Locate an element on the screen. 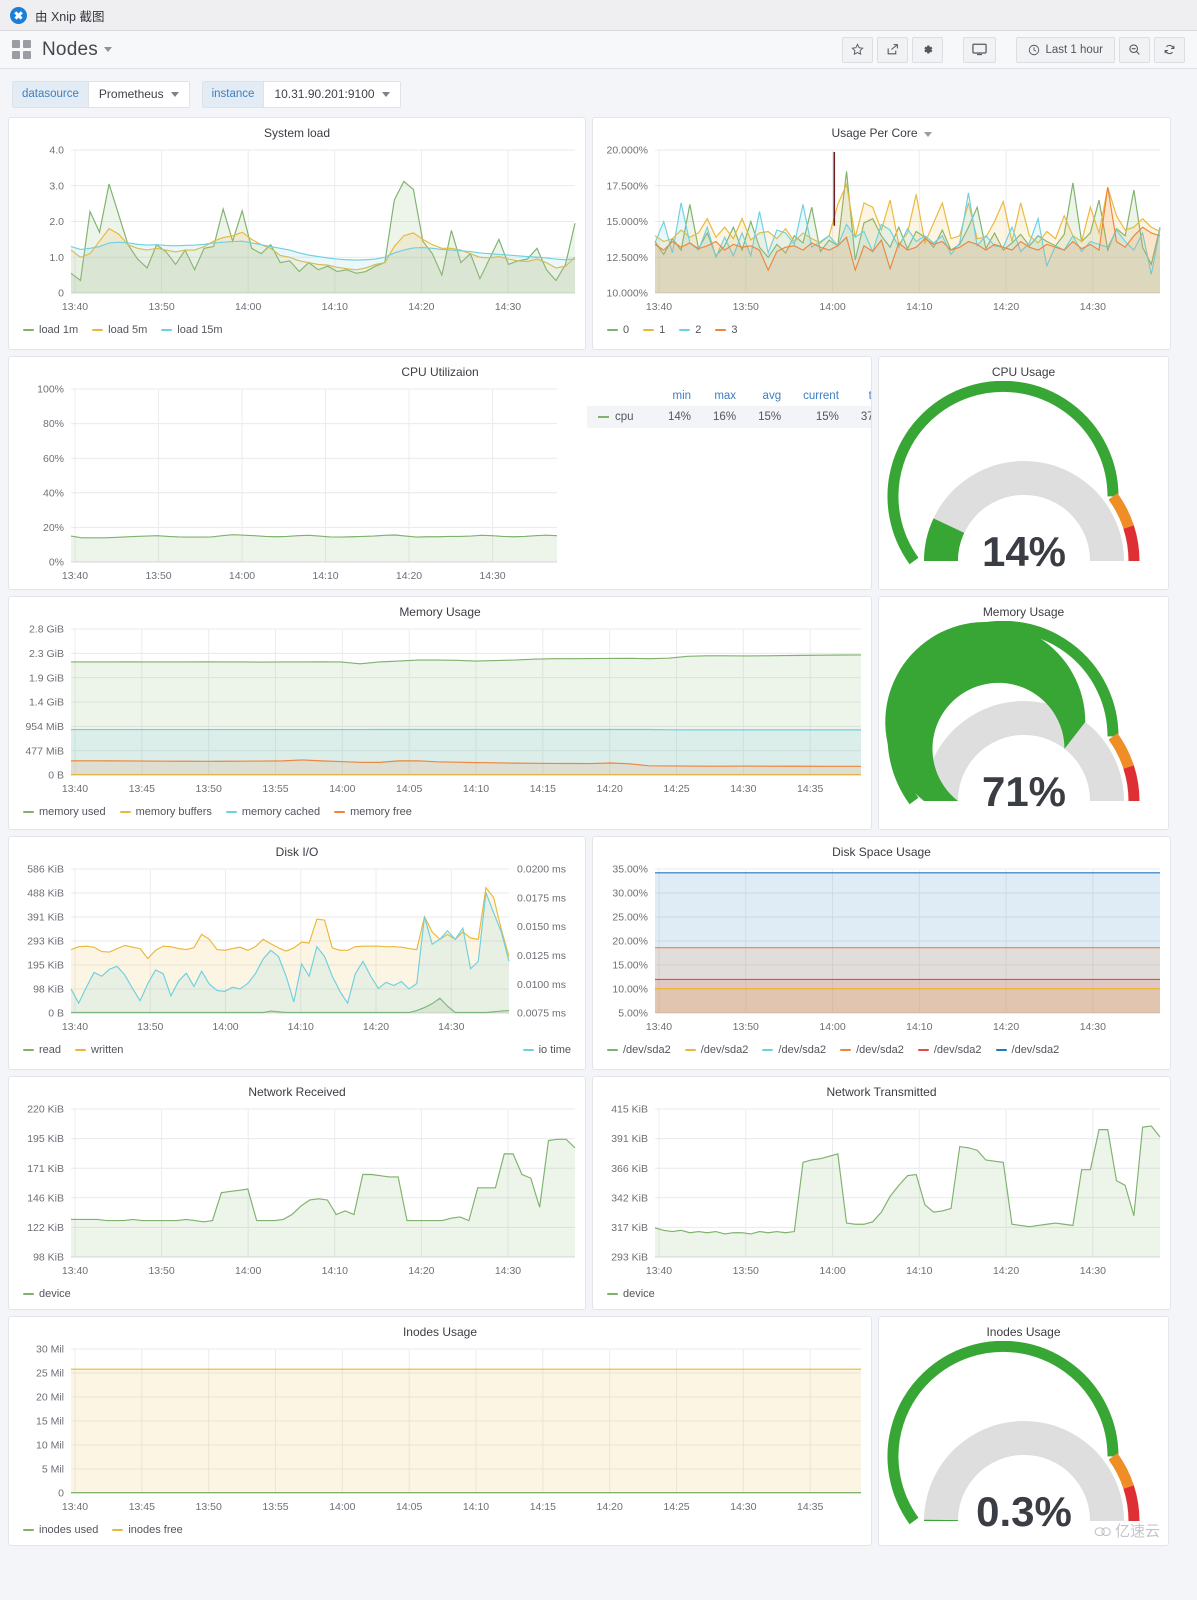 Image resolution: width=1197 pixels, height=1600 pixels. legend-table-column-total: total is located at coordinates (860, 396).